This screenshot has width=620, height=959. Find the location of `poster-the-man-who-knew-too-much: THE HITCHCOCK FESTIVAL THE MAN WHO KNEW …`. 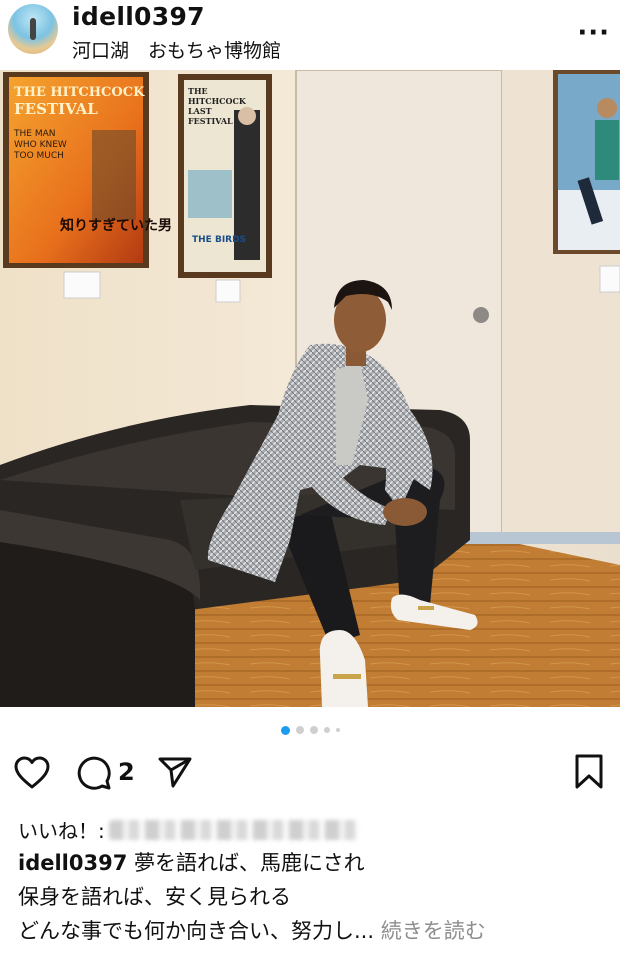

poster-the-man-who-knew-too-much: THE HITCHCOCK FESTIVAL THE MAN WHO KNEW … is located at coordinates (87, 170).